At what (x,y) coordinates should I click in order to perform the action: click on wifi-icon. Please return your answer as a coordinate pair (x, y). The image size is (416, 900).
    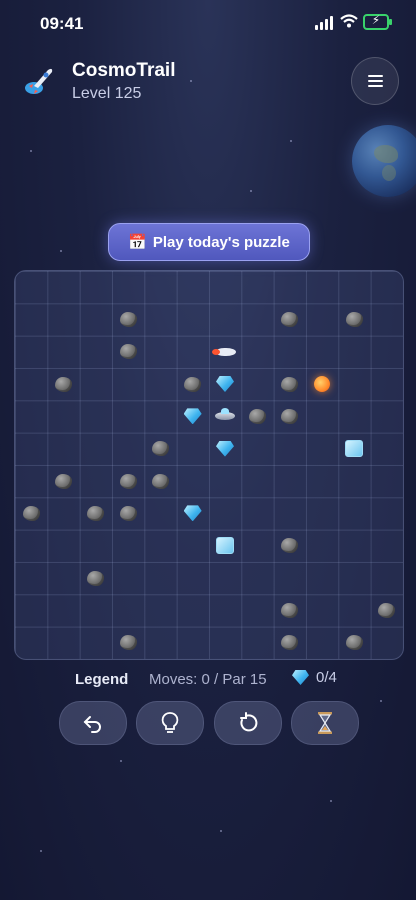
    Looking at the image, I should click on (349, 21).